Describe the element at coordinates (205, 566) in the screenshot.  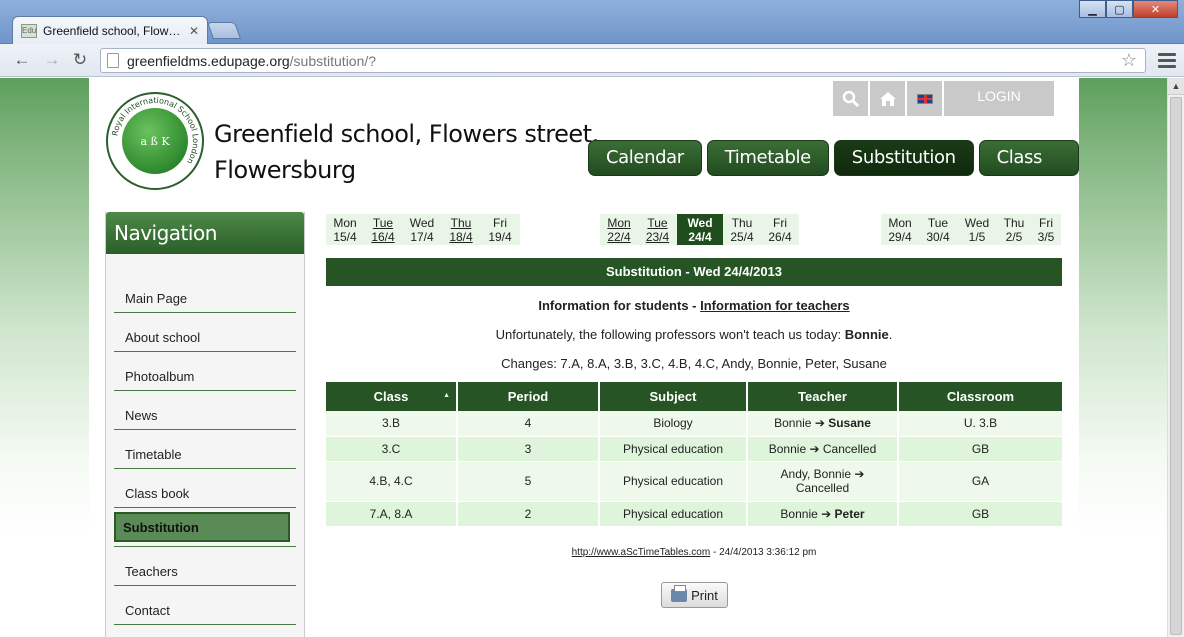
I see `sidebar-item-teachers: Teachers` at that location.